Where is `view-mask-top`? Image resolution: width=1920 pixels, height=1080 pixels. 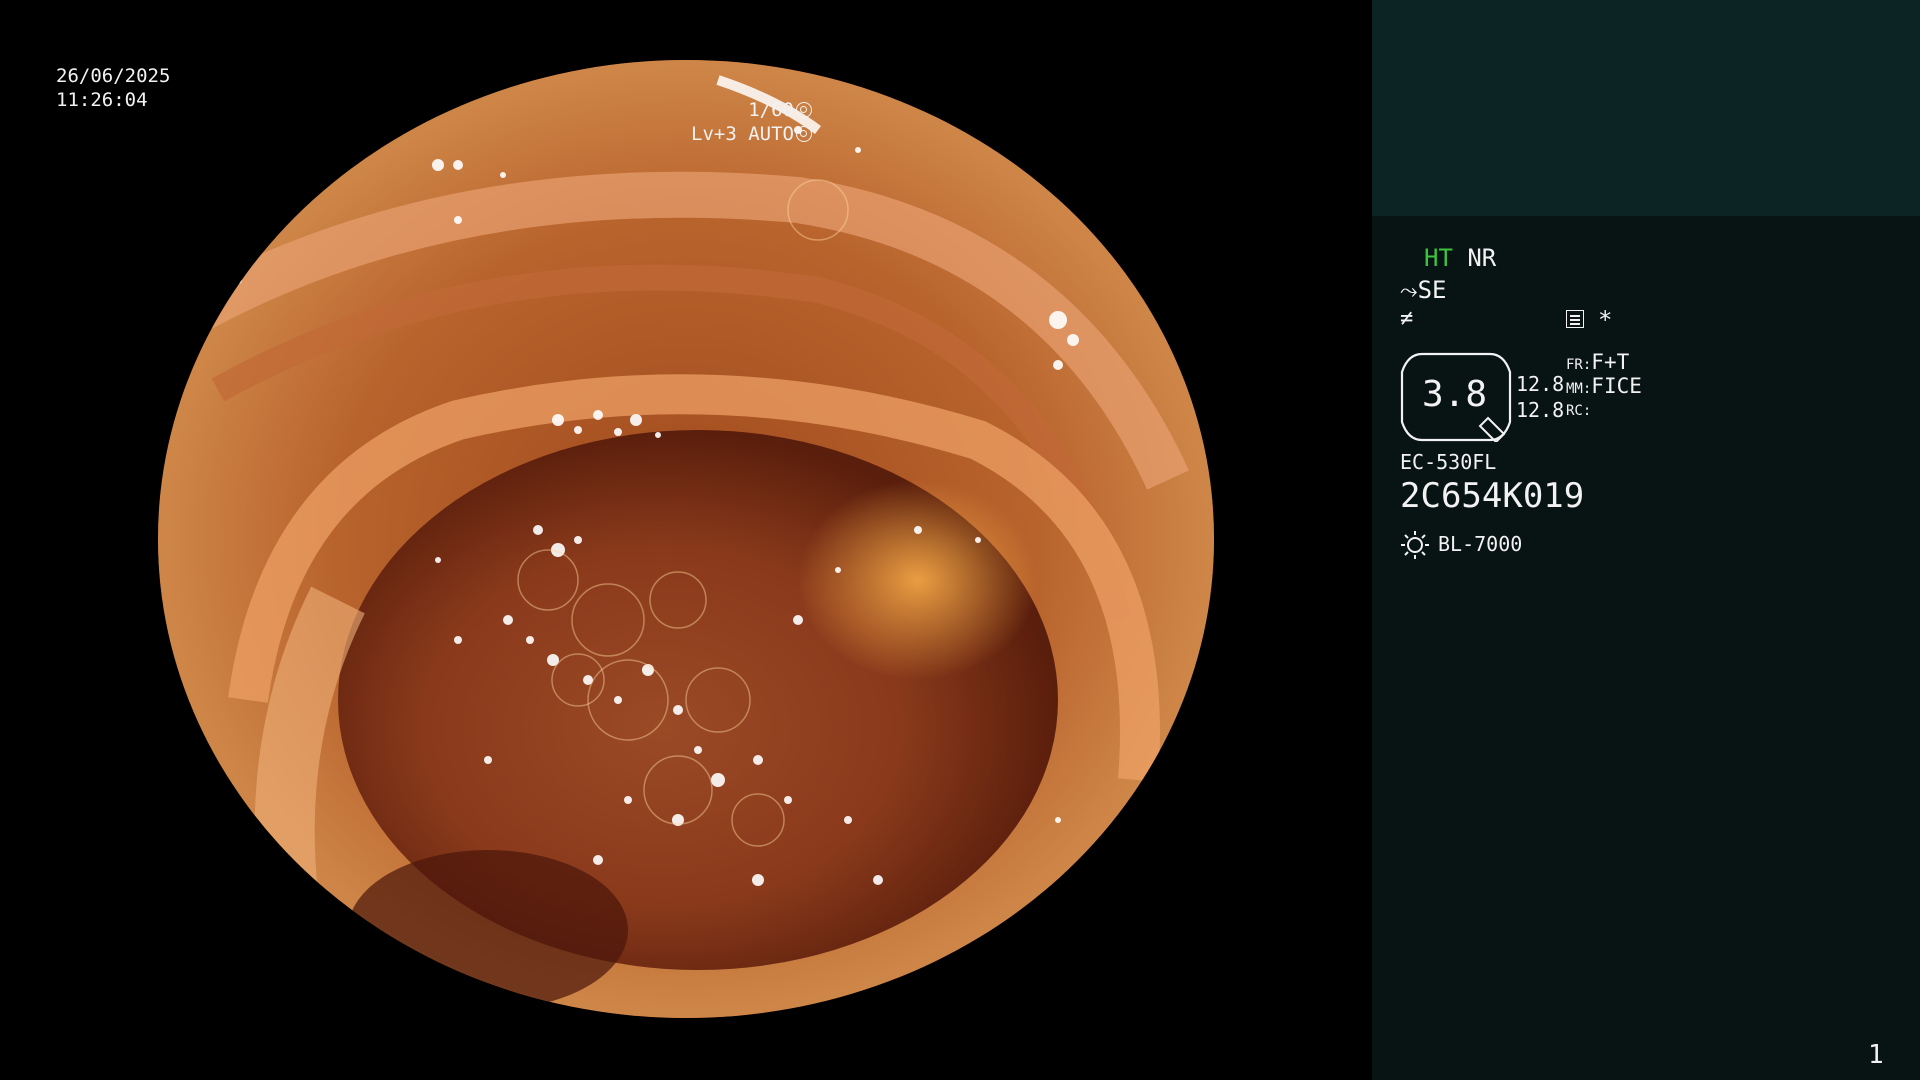
view-mask-top is located at coordinates (686, 30).